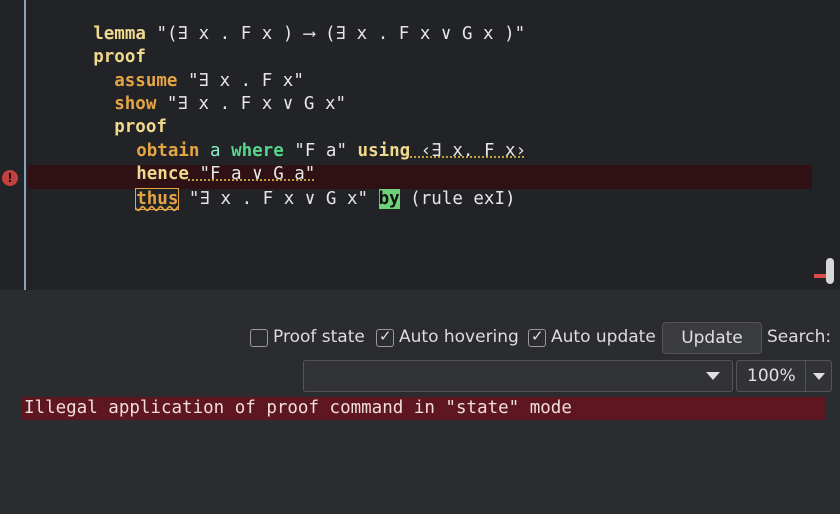 This screenshot has height=514, width=840. Describe the element at coordinates (299, 139) in the screenshot. I see `code-line: obtain a where "F a" using ‹∃ x. F x›` at that location.